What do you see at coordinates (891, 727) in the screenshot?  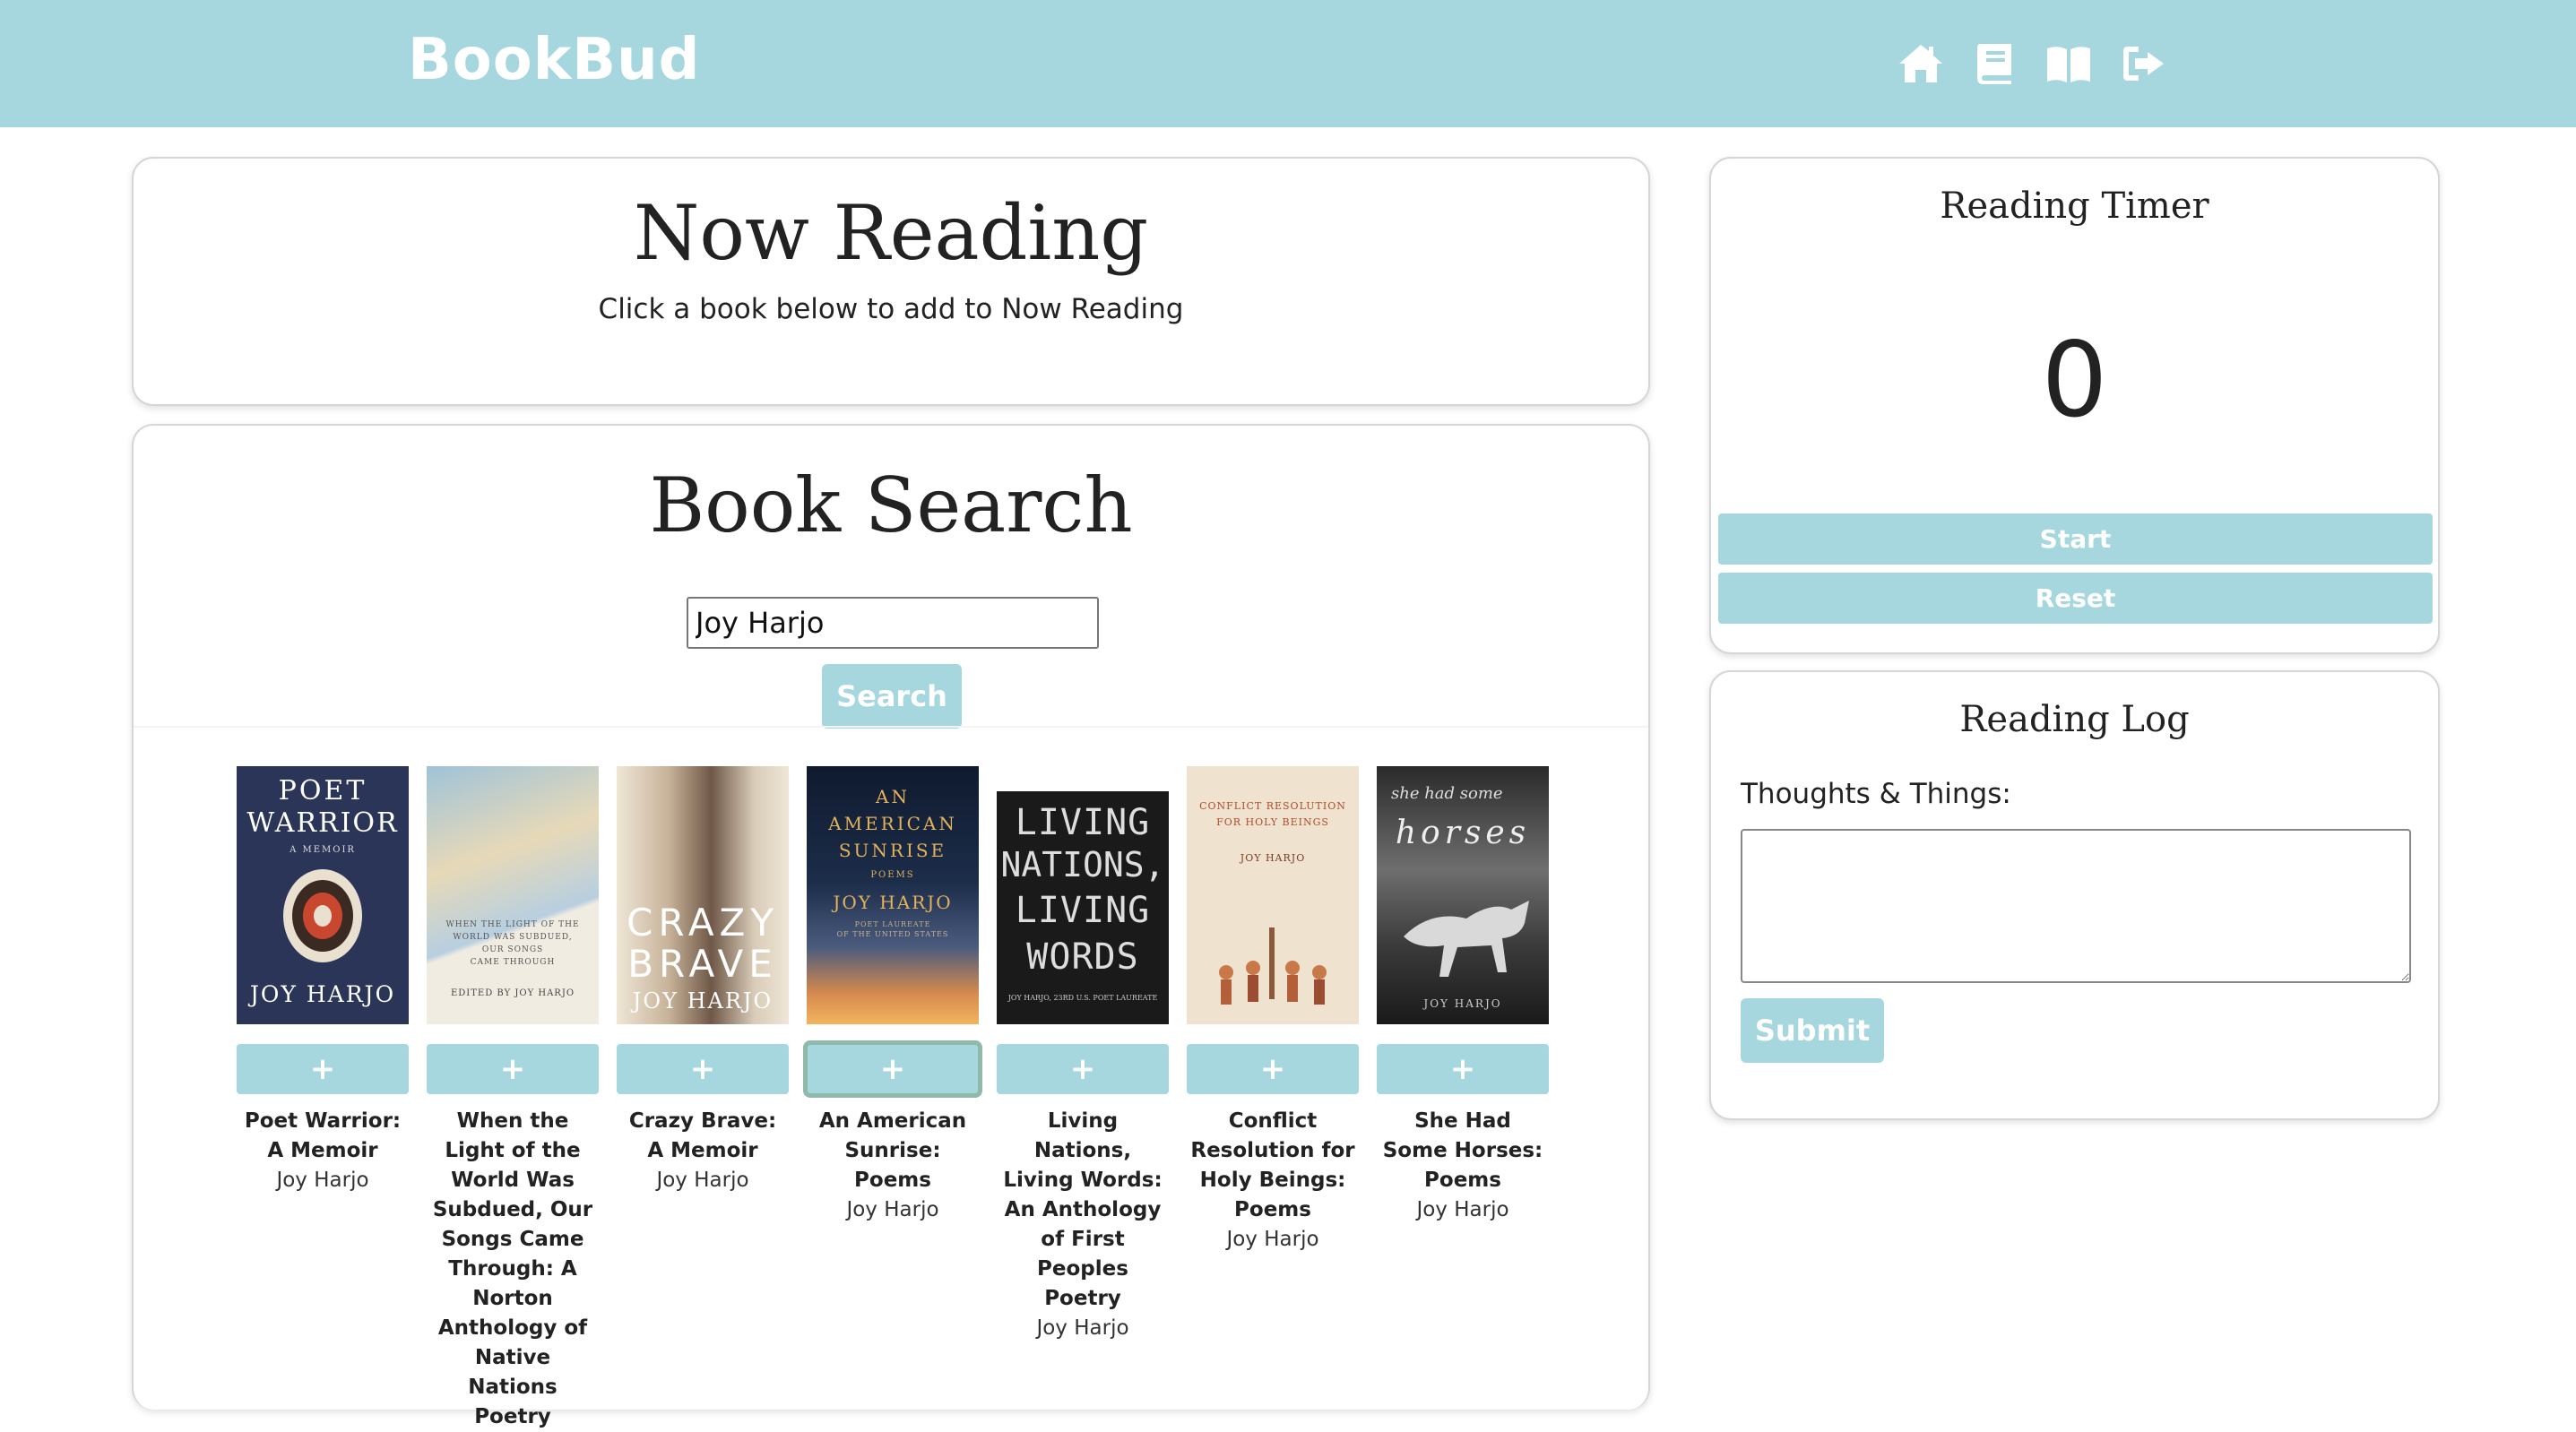 I see `divider` at bounding box center [891, 727].